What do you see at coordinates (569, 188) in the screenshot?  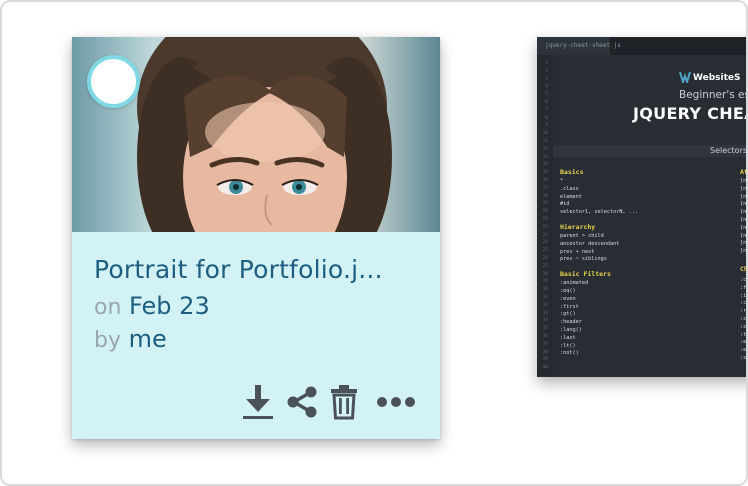 I see `code-line: .class` at bounding box center [569, 188].